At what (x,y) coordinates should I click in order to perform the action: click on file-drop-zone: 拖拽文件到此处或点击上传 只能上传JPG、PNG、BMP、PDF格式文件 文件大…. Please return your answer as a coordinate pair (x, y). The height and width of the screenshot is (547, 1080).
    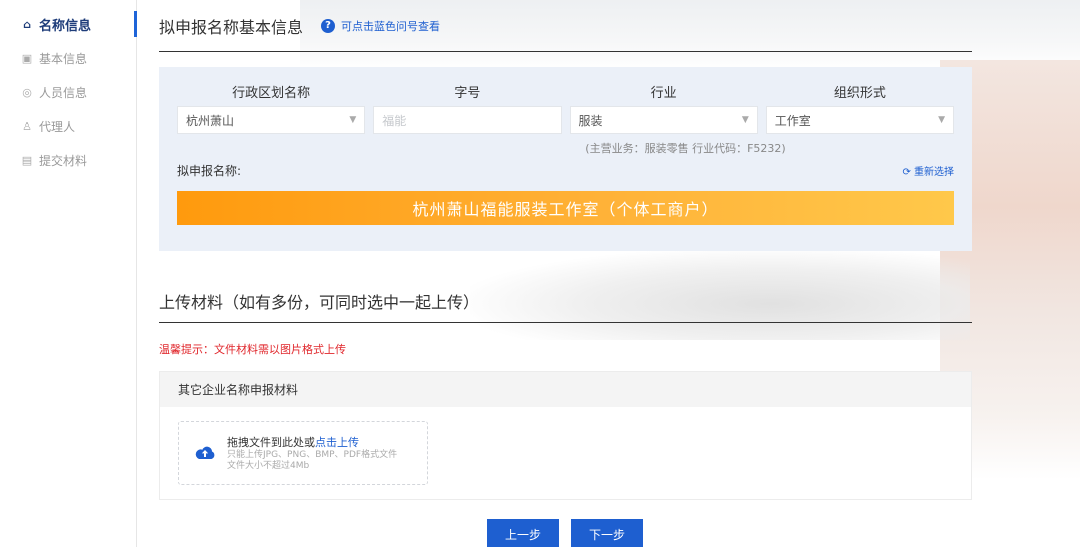
    Looking at the image, I should click on (303, 453).